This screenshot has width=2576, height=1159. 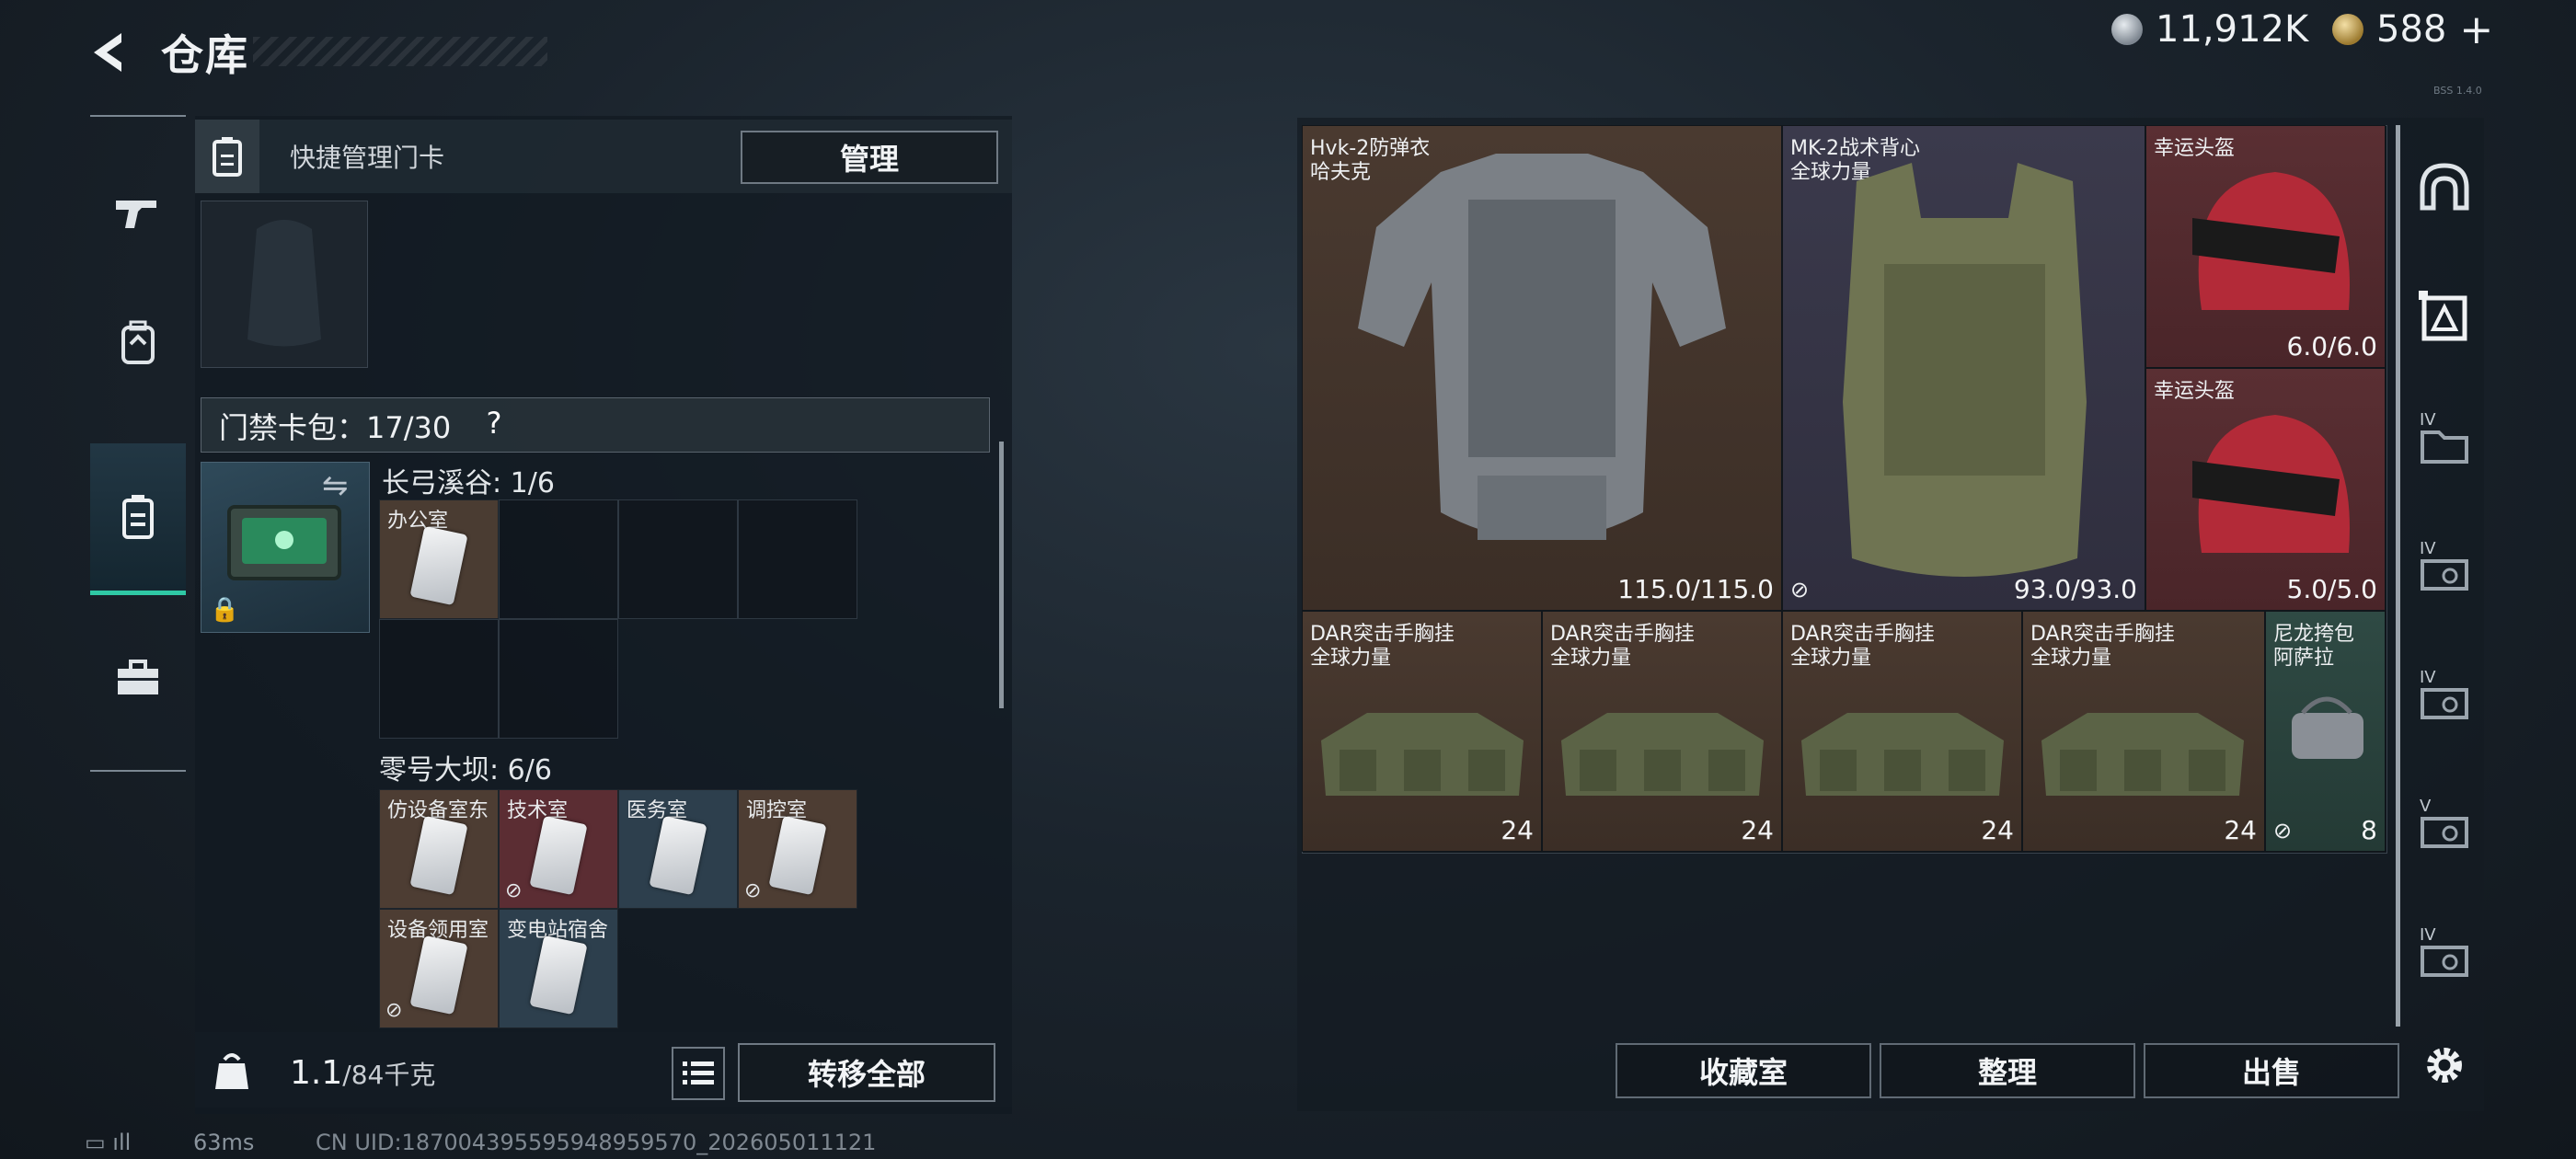 What do you see at coordinates (2444, 959) in the screenshot?
I see `rail-item-tier-iv-4: IV` at bounding box center [2444, 959].